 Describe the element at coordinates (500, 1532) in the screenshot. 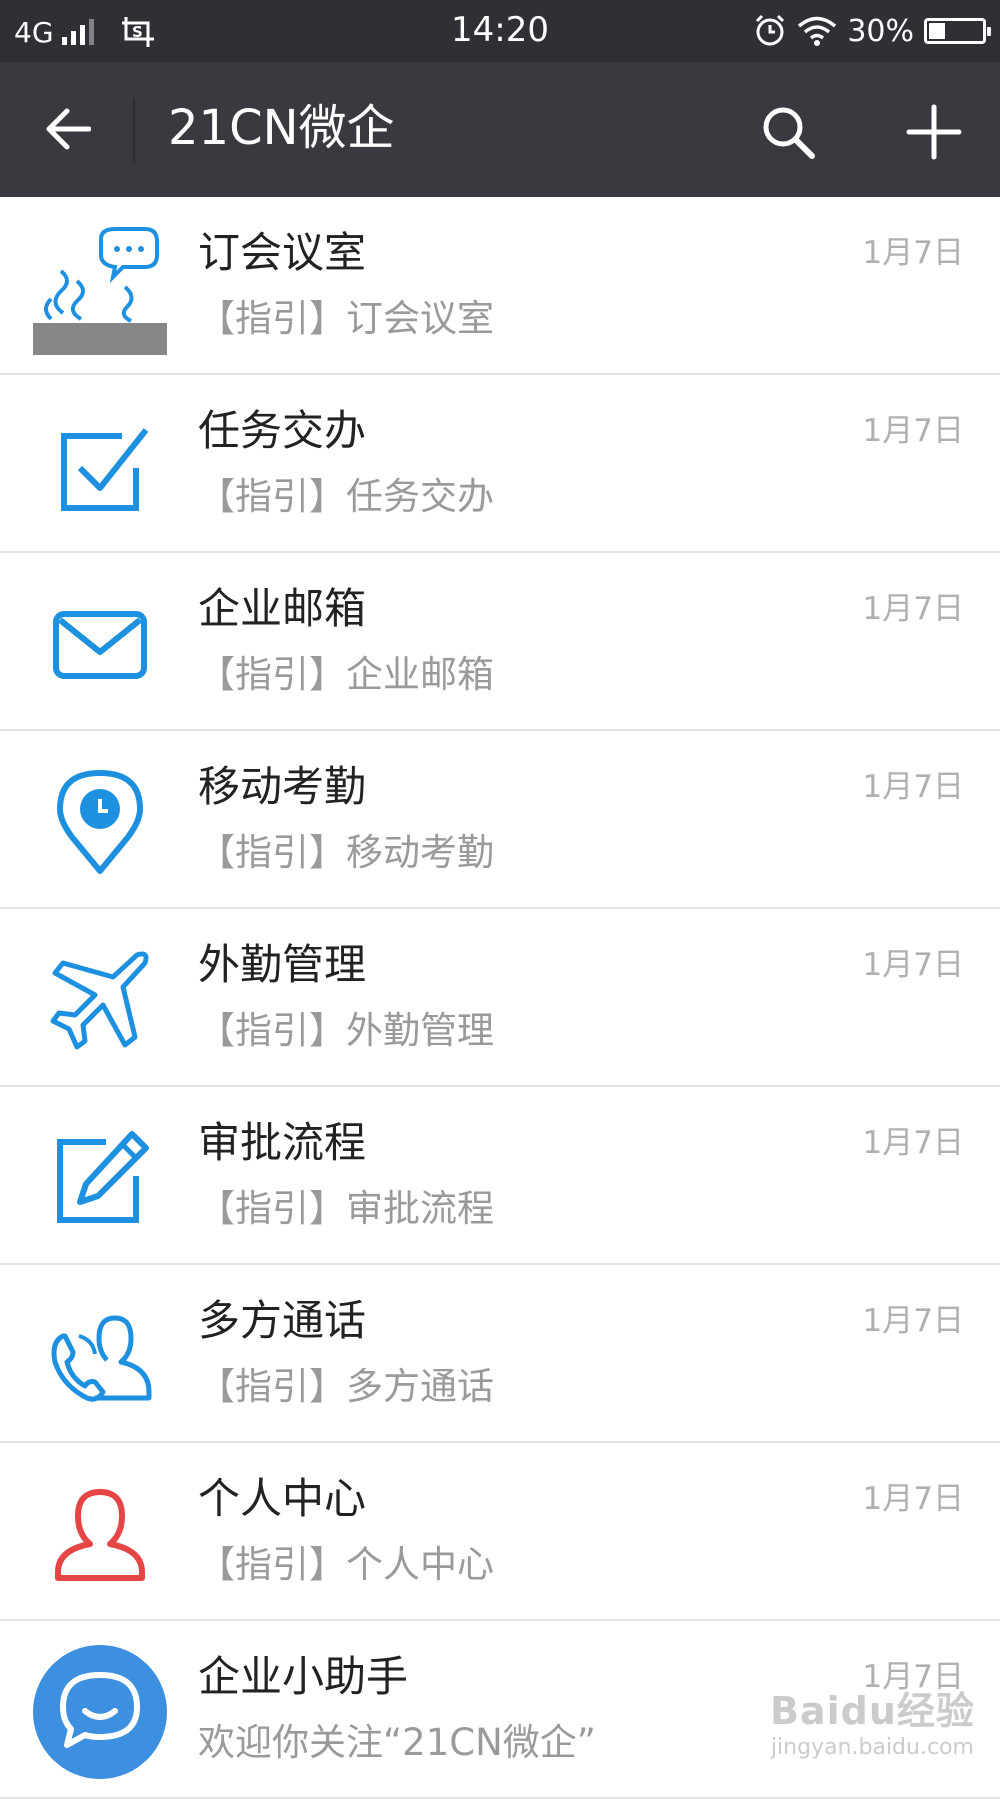

I see `list-item-personal-center: 个人中心 【指引】个人中心 1月7日` at that location.